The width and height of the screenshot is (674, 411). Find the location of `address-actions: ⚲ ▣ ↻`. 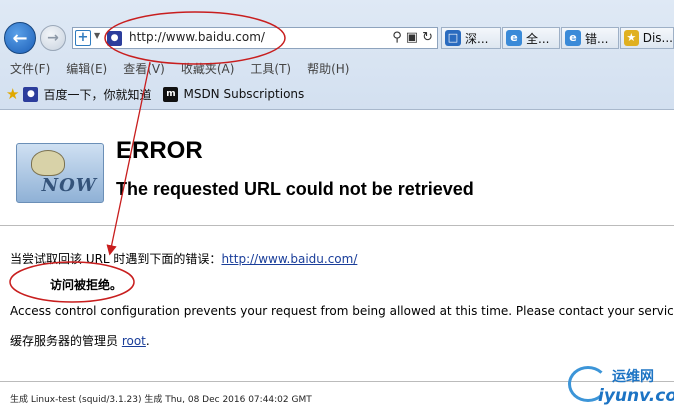

address-actions: ⚲ ▣ ↻ is located at coordinates (412, 37).